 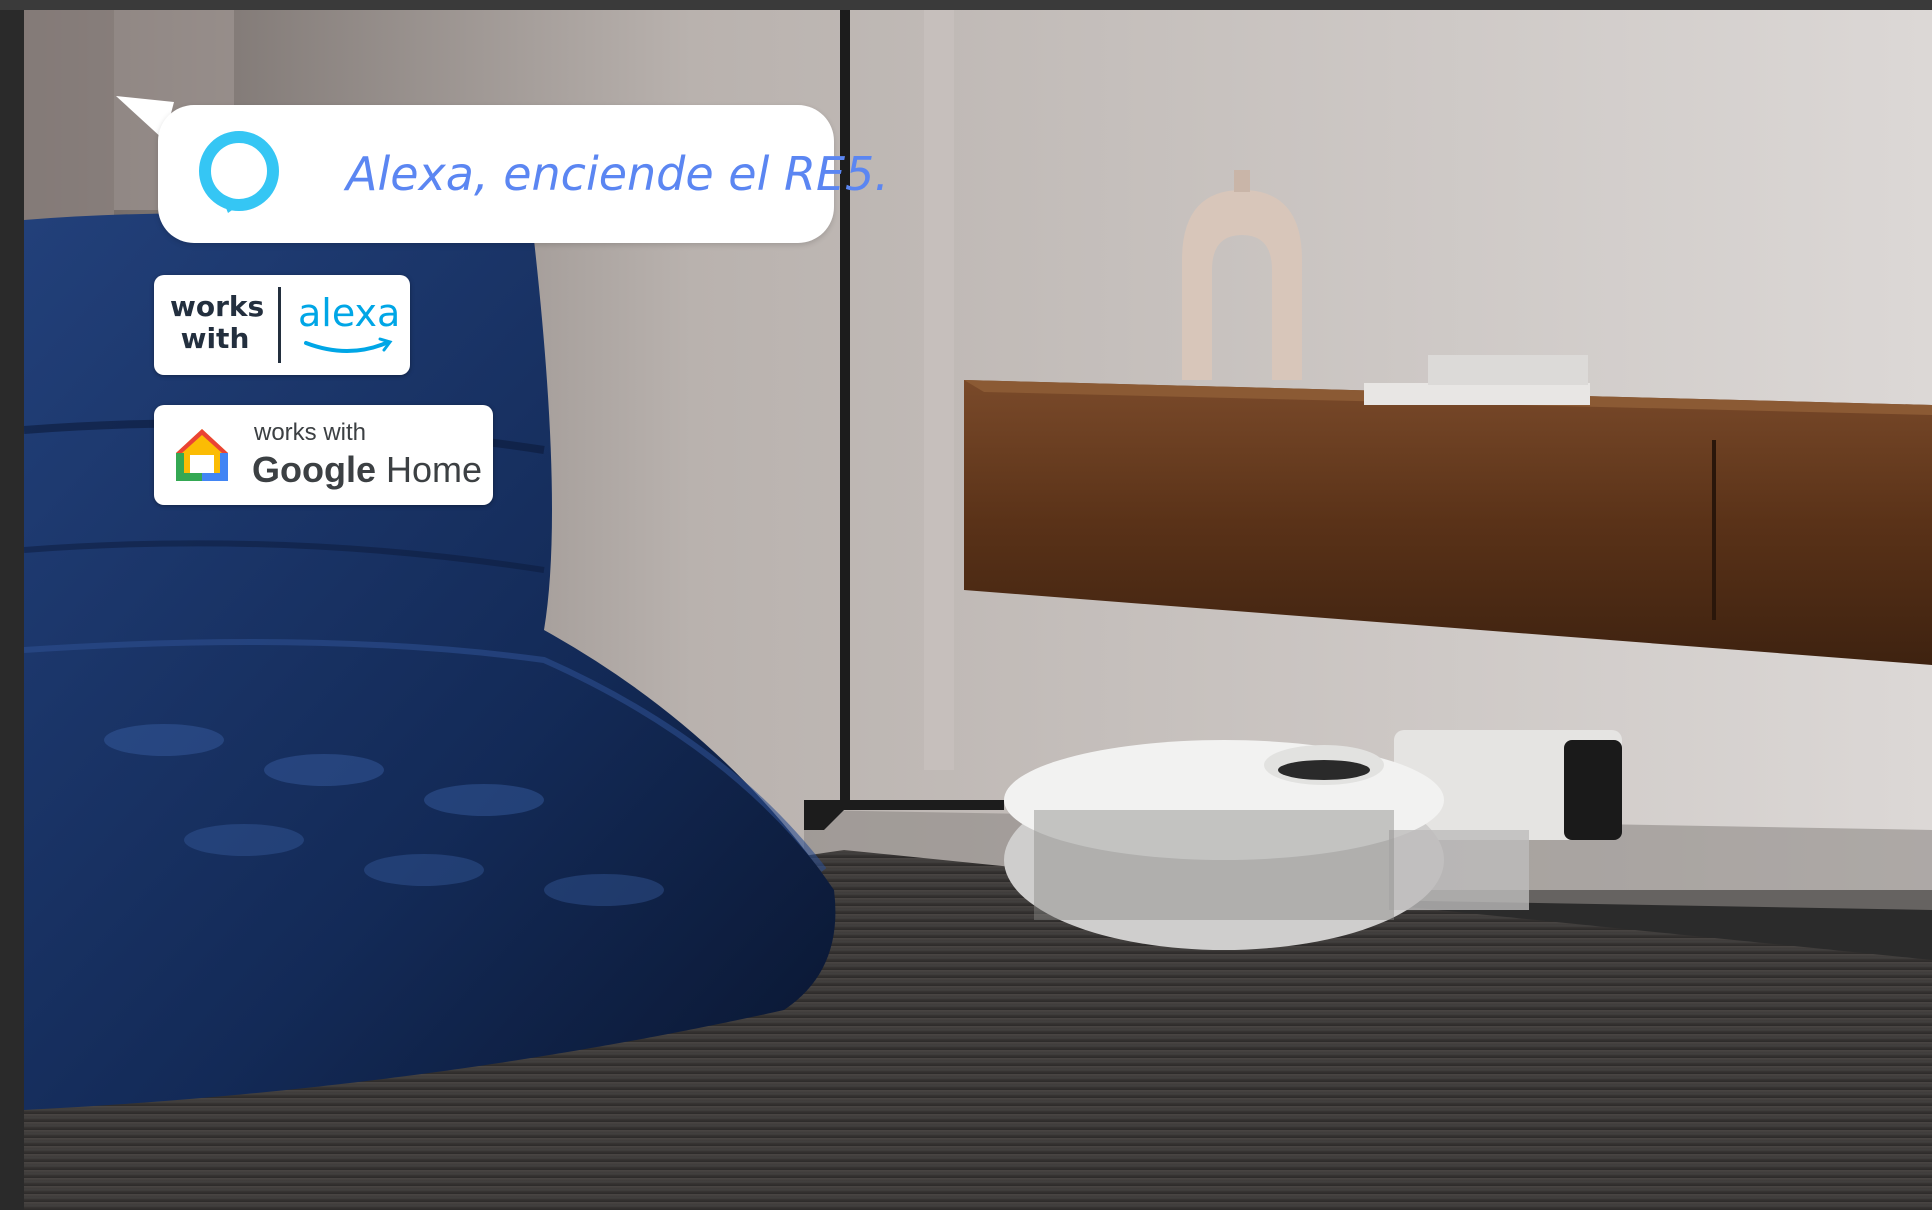 I want to click on works-with-google-home-badge: works with Google Home, so click(x=323, y=455).